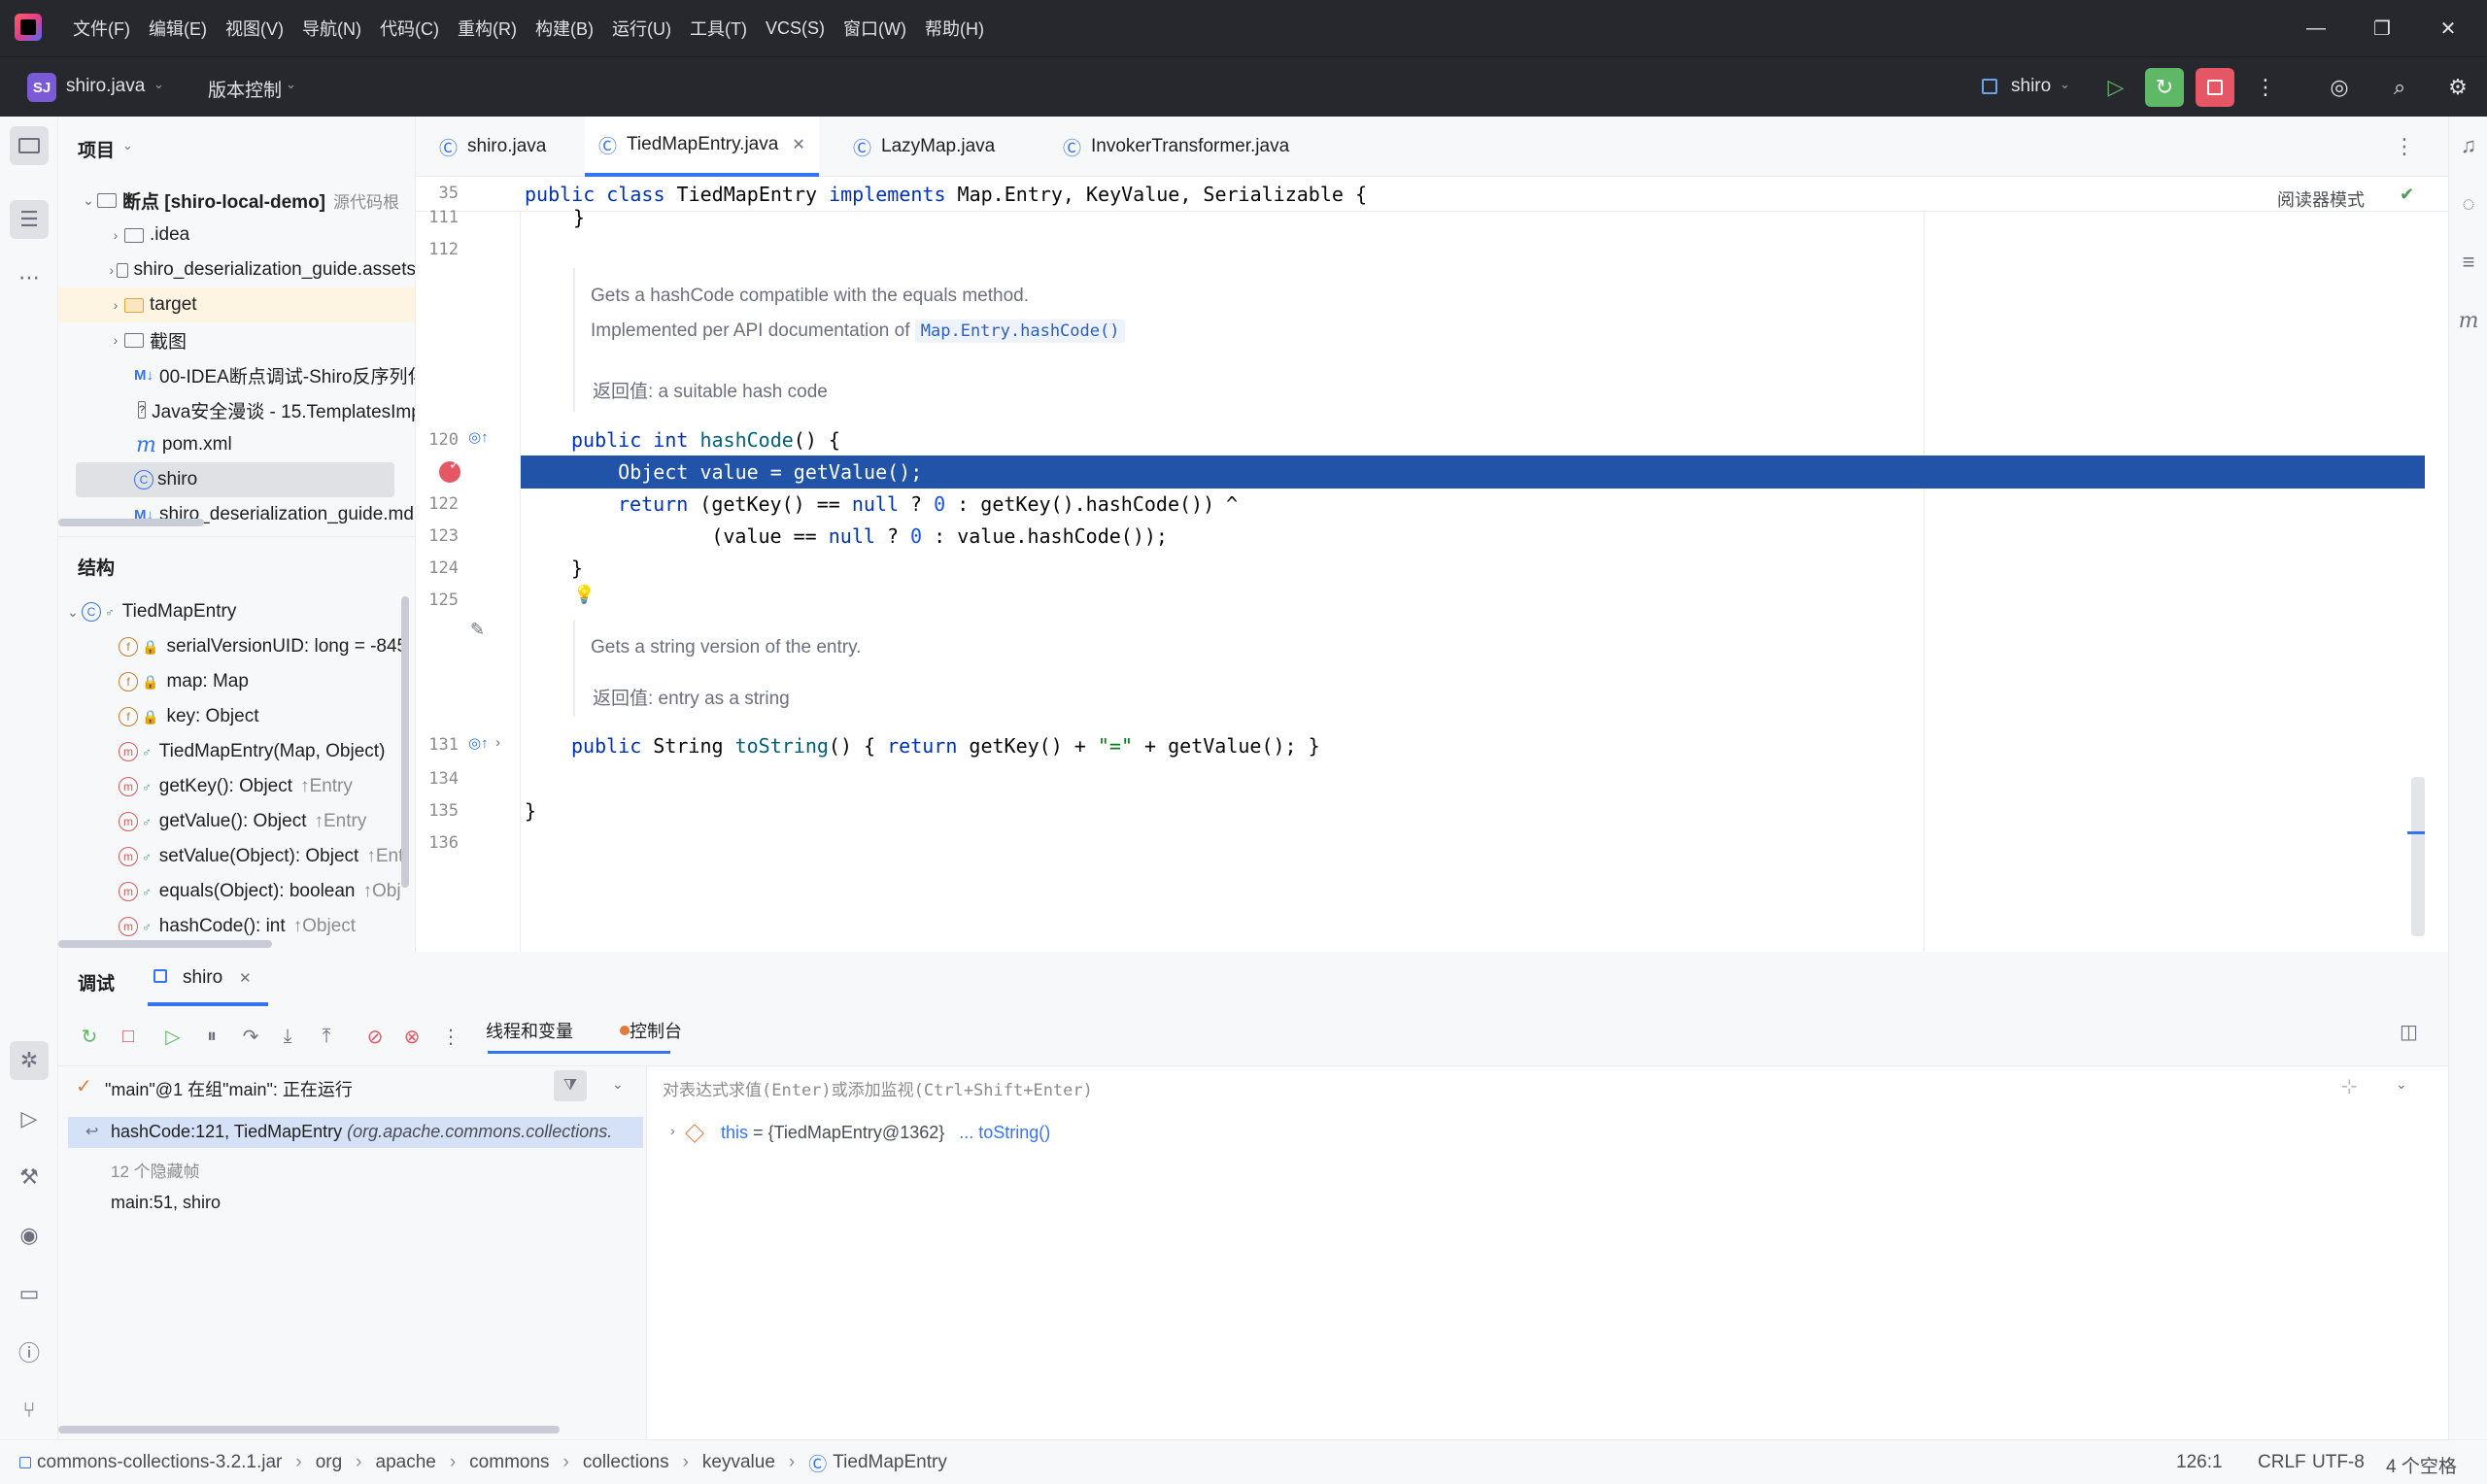  I want to click on tree-item-screenshots: › 截图, so click(236, 339).